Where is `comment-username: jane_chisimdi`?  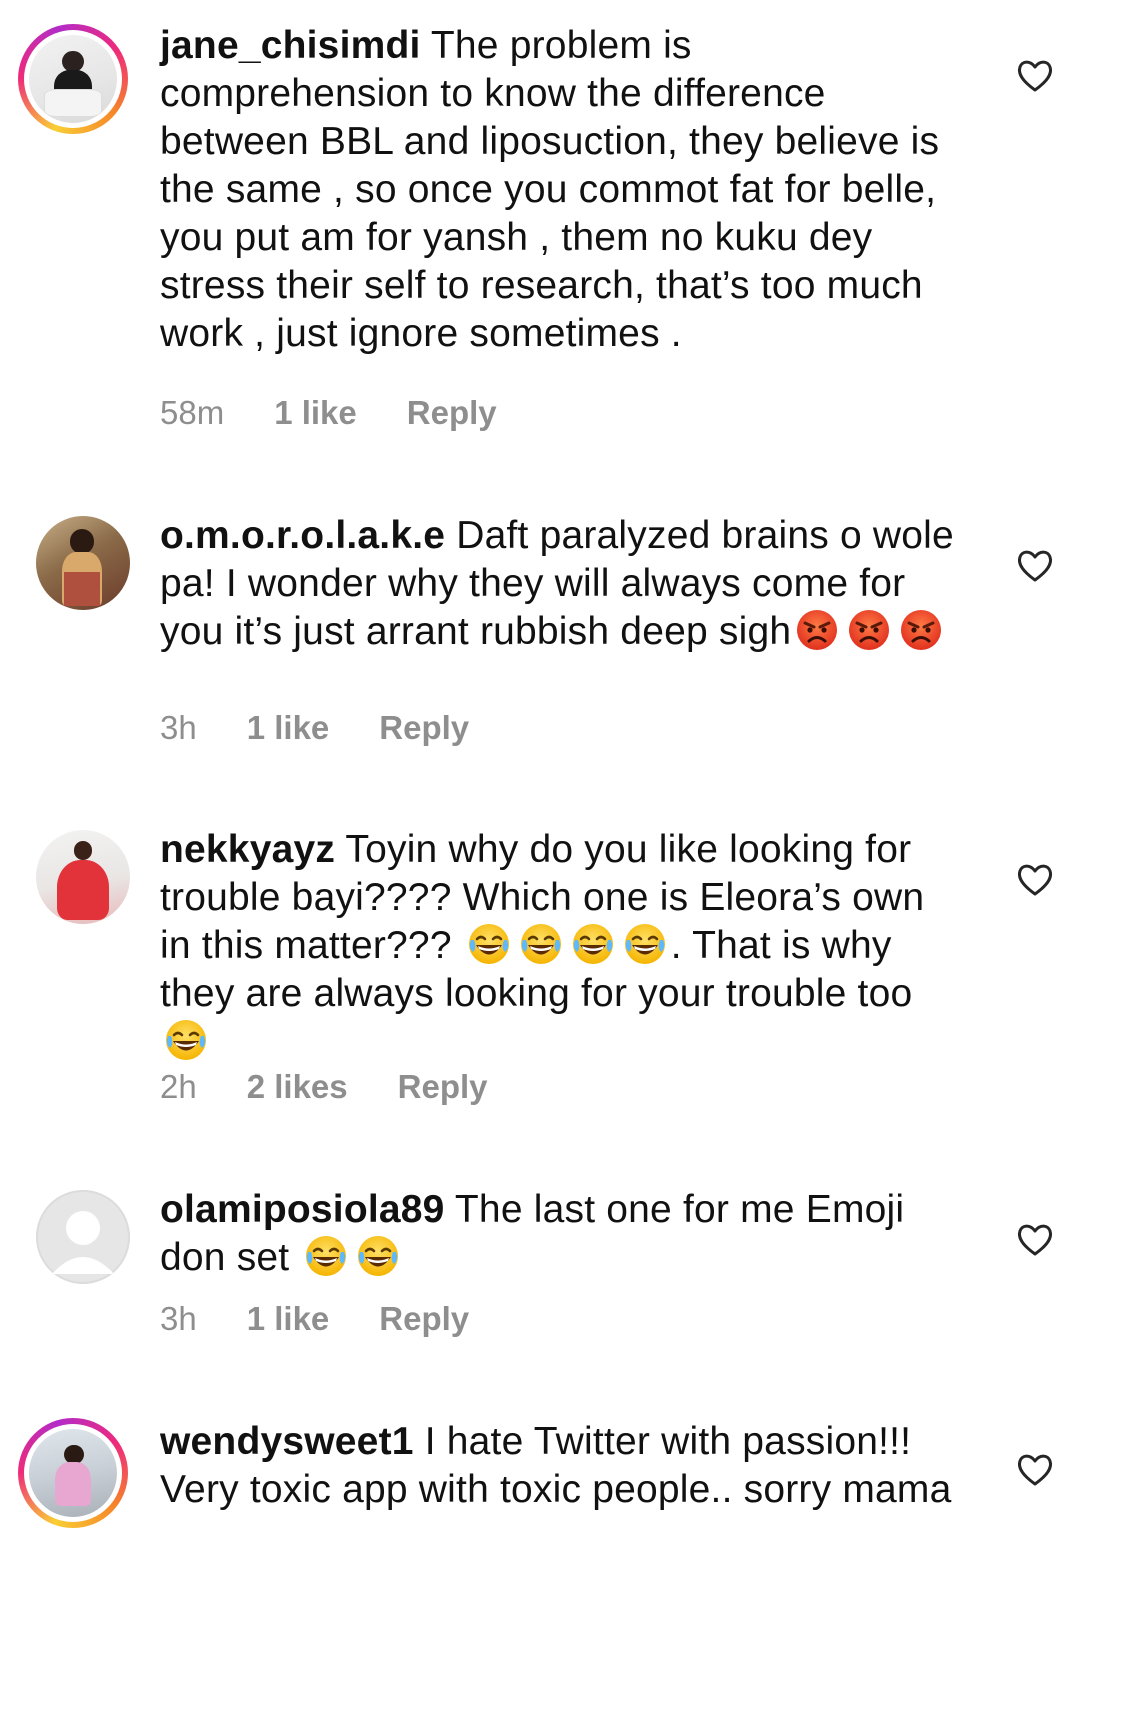 comment-username: jane_chisimdi is located at coordinates (290, 45).